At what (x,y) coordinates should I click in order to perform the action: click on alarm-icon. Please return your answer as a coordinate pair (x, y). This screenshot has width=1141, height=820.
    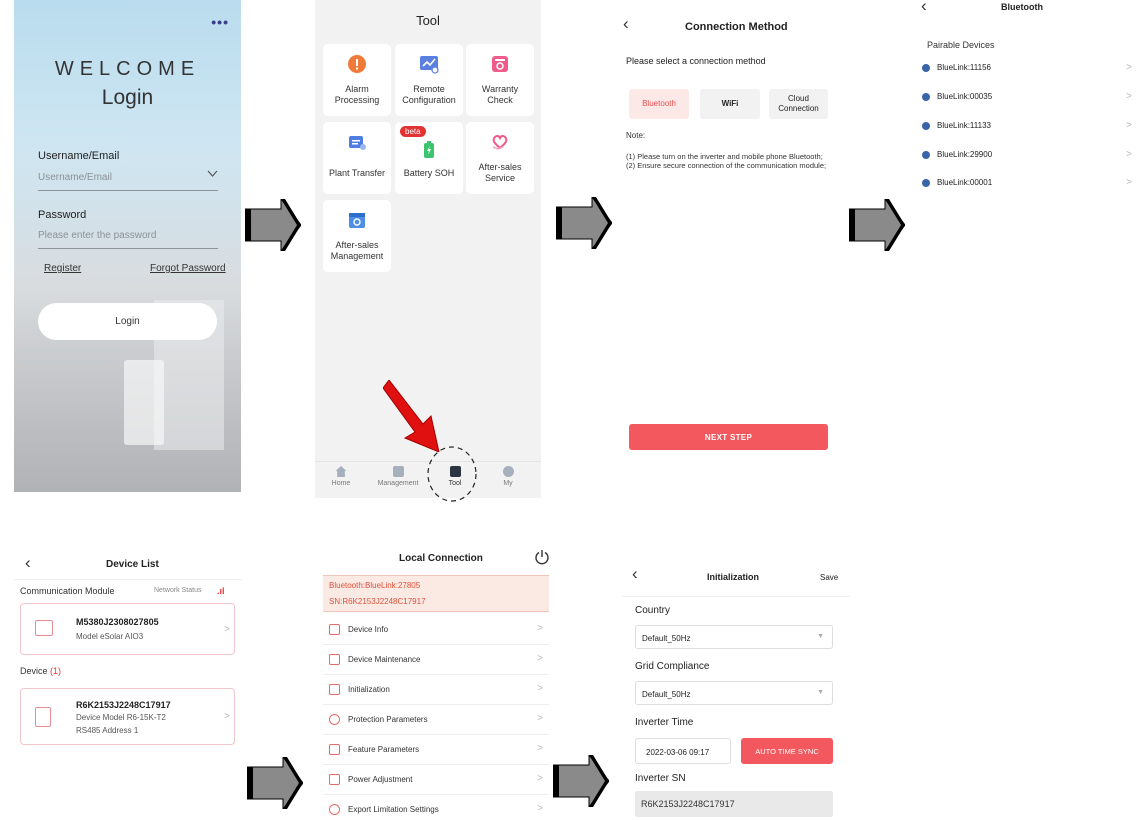
    Looking at the image, I should click on (357, 64).